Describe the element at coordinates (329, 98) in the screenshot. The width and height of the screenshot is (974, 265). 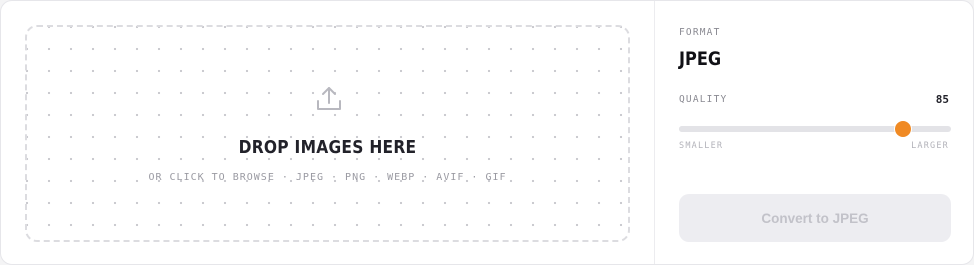
I see `upload-icon` at that location.